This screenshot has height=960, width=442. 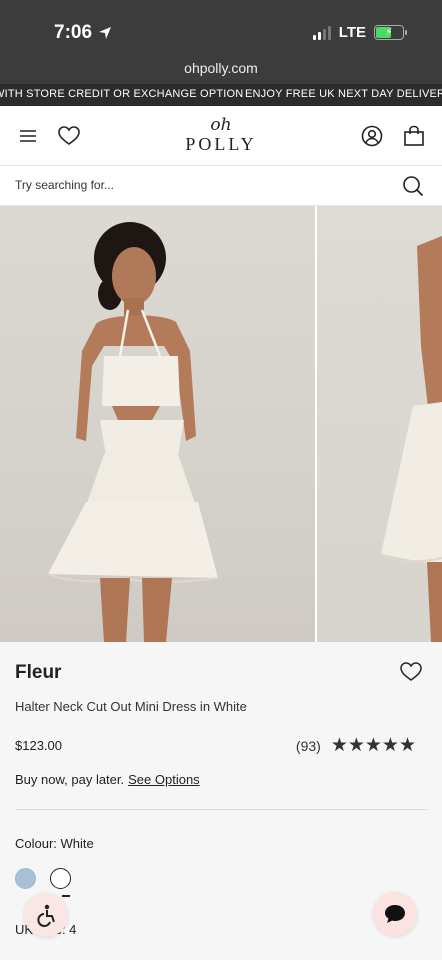 I want to click on search-icon, so click(x=413, y=186).